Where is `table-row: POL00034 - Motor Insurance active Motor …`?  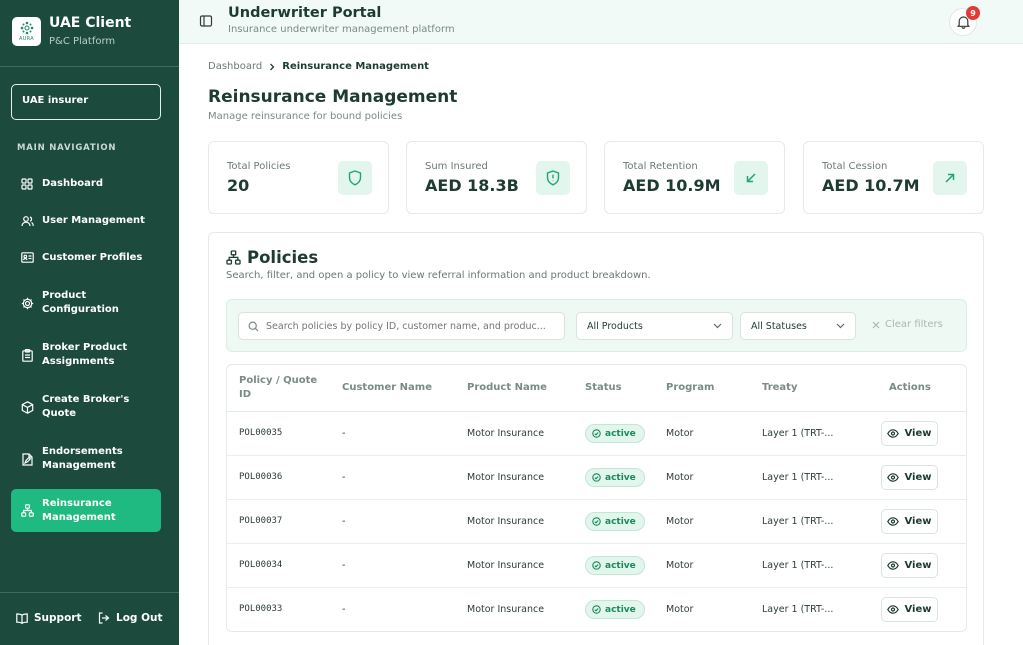
table-row: POL00034 - Motor Insurance active Motor … is located at coordinates (596, 566).